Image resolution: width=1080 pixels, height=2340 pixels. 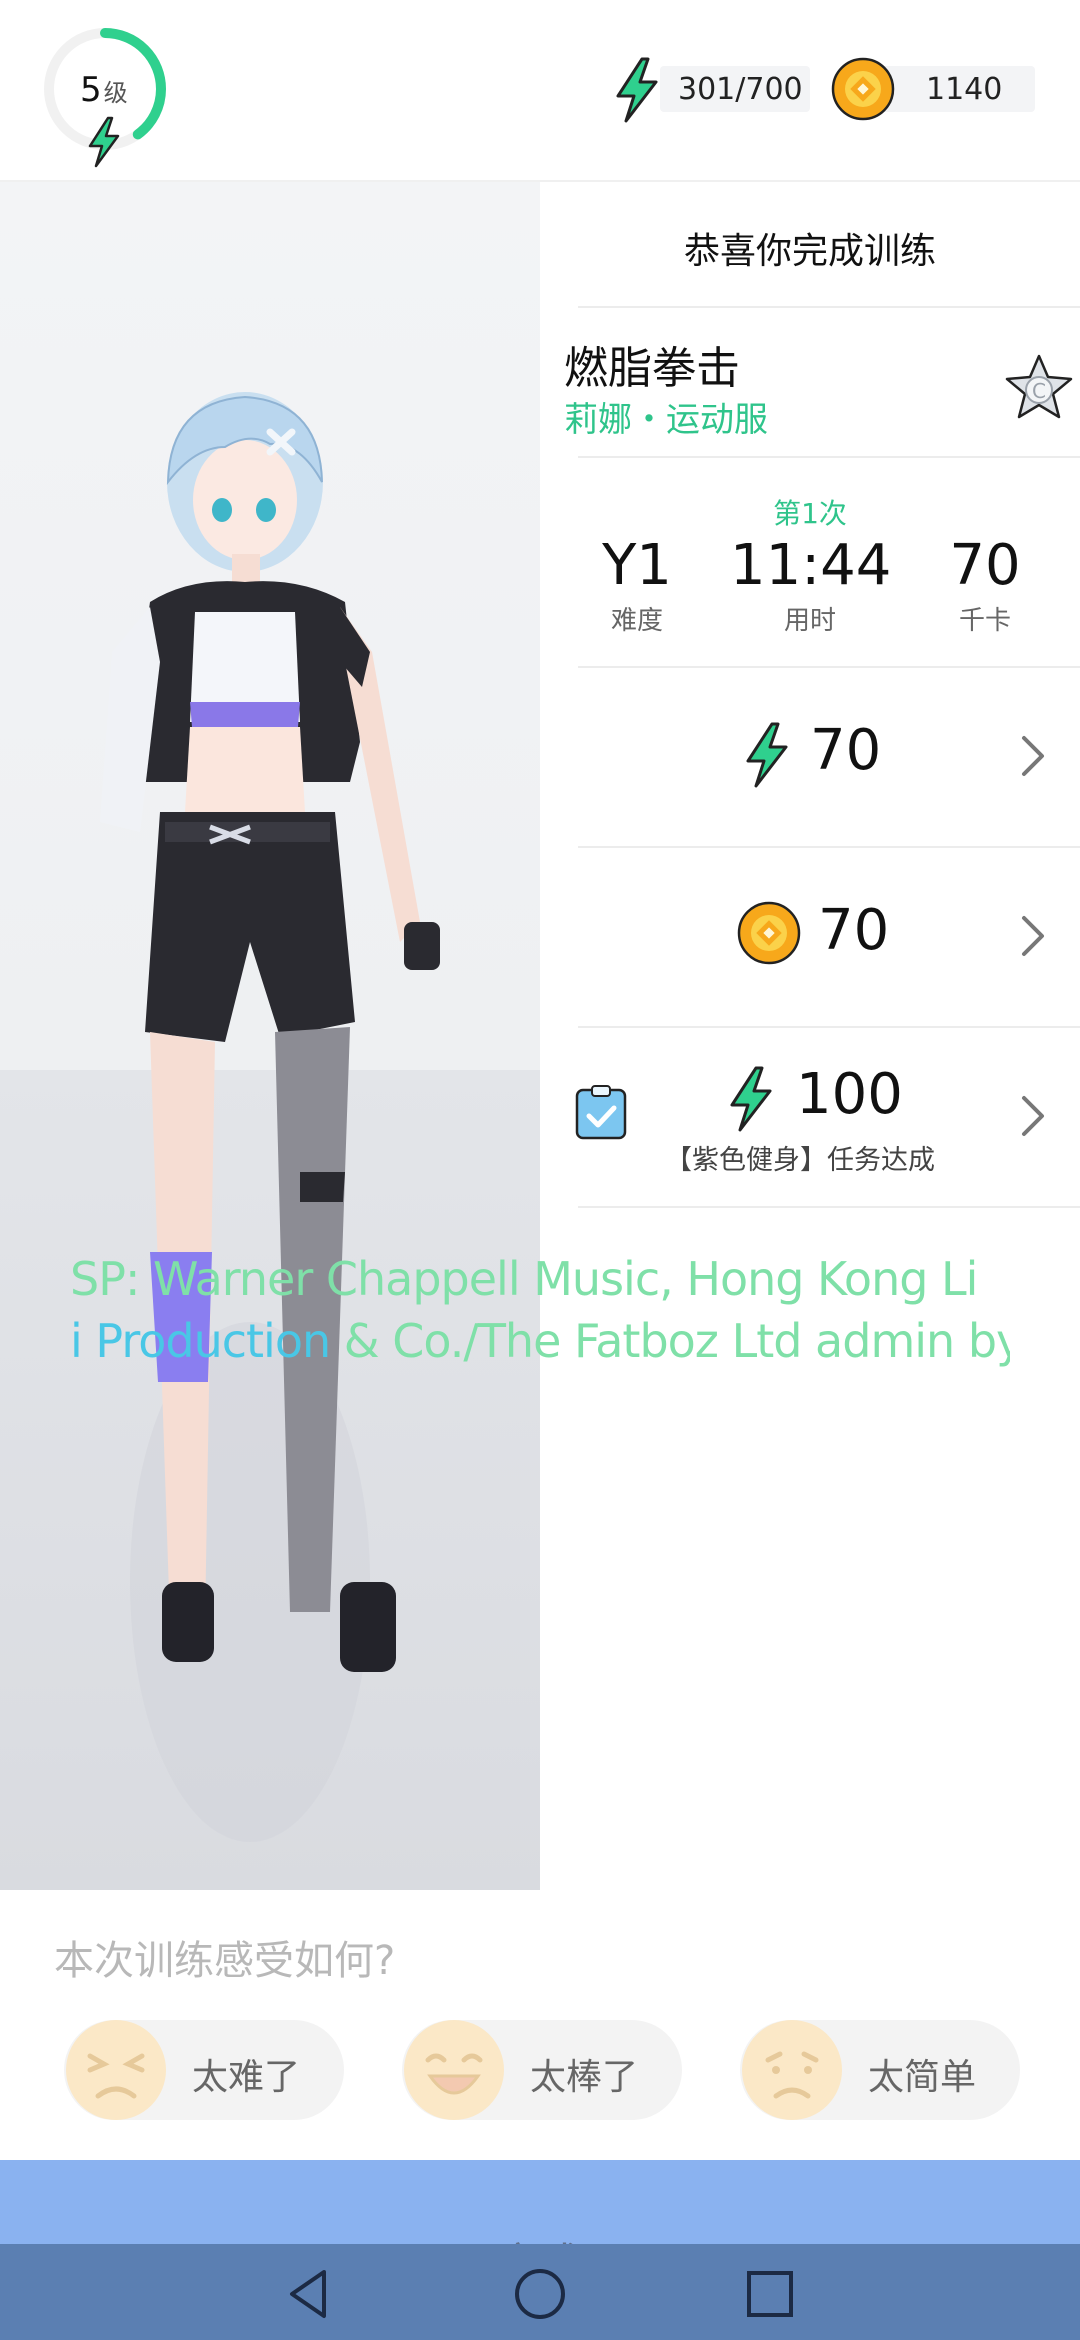 I want to click on metric-difficulty: Y1 难度, so click(x=637, y=585).